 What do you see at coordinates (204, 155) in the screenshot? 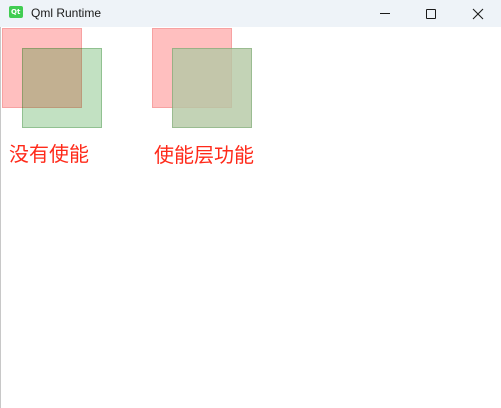
I see `label-layer-enabled: 使能层功能` at bounding box center [204, 155].